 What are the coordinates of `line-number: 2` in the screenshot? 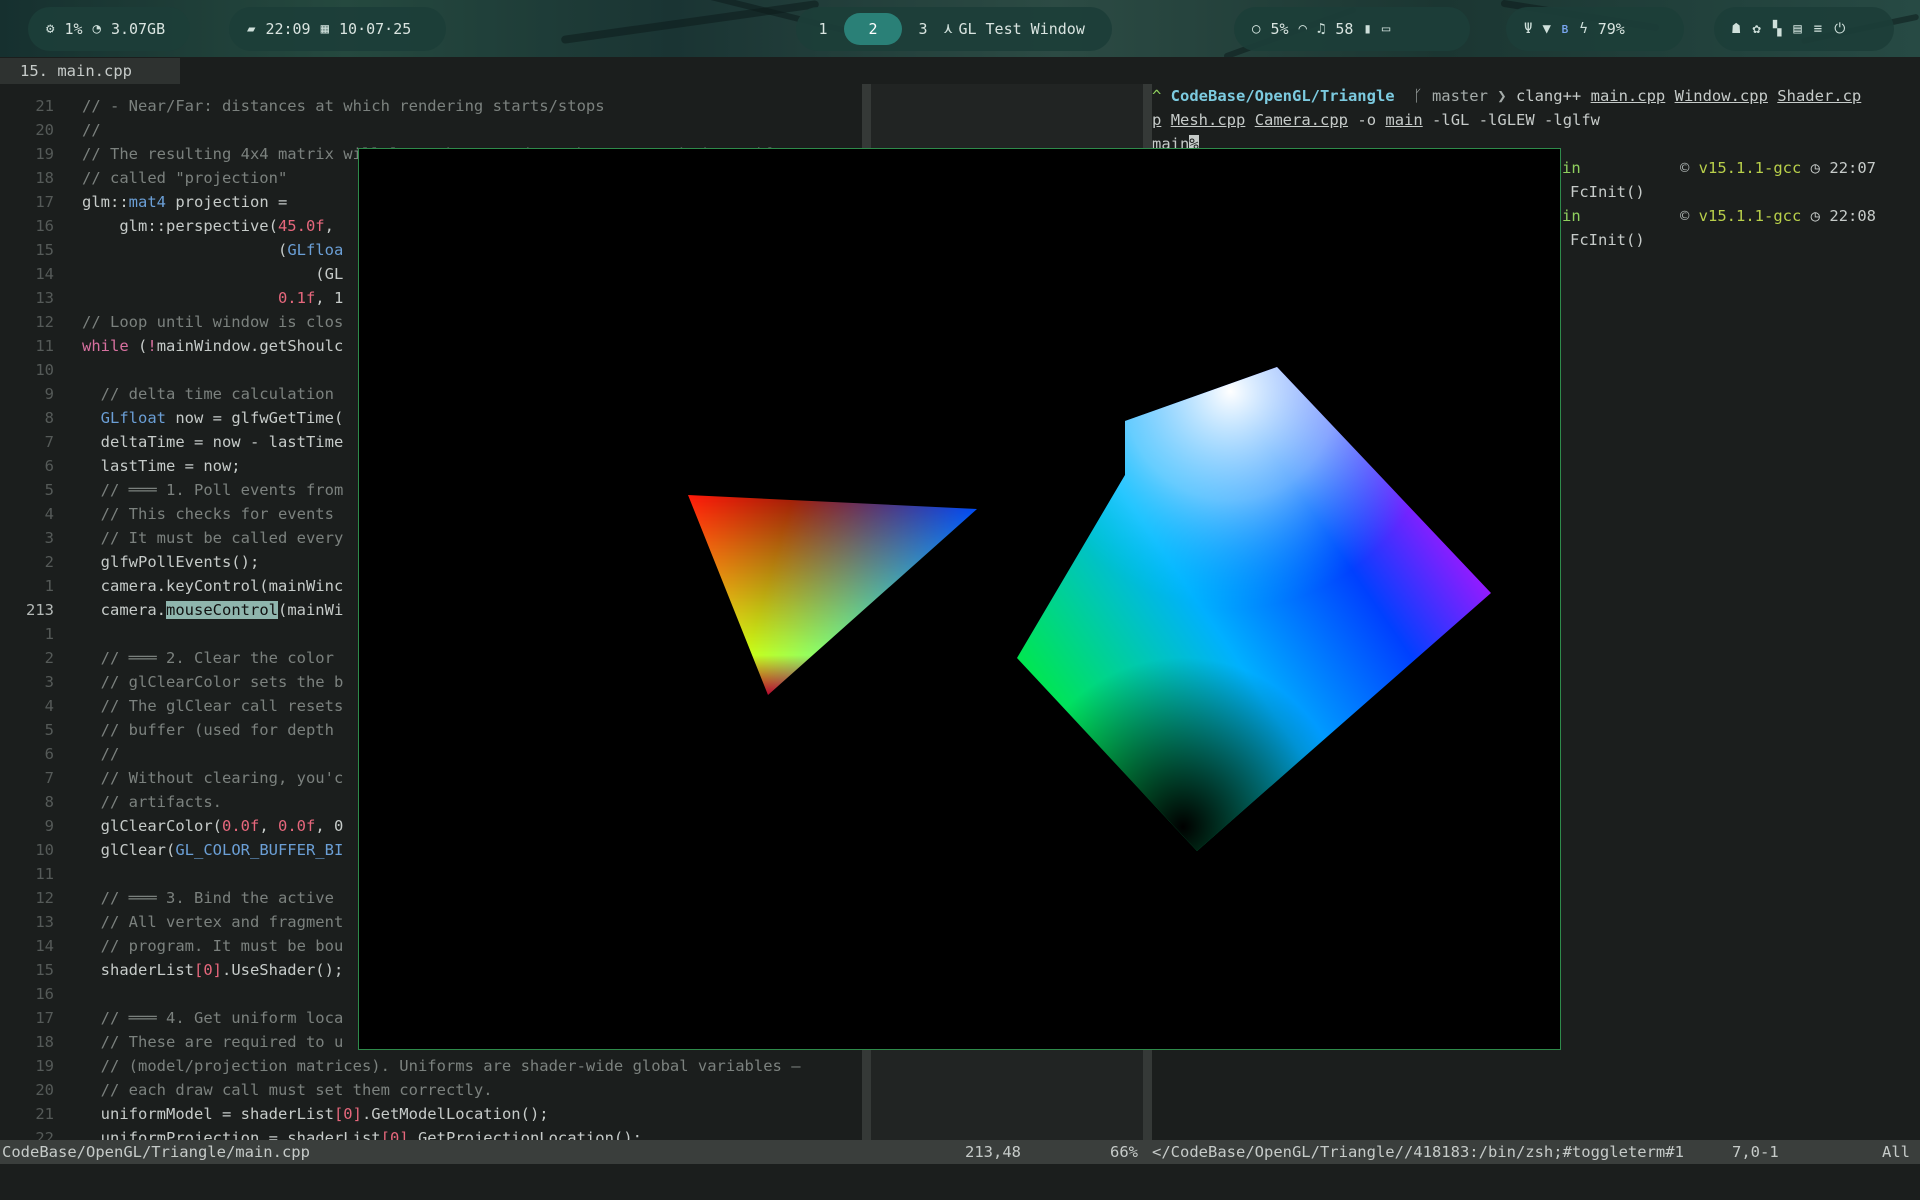 It's located at (49, 562).